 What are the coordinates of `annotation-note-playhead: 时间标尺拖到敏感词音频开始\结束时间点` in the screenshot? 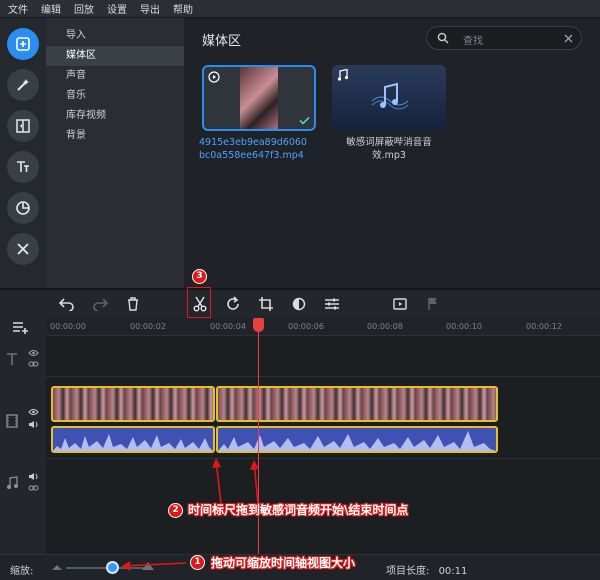 It's located at (298, 510).